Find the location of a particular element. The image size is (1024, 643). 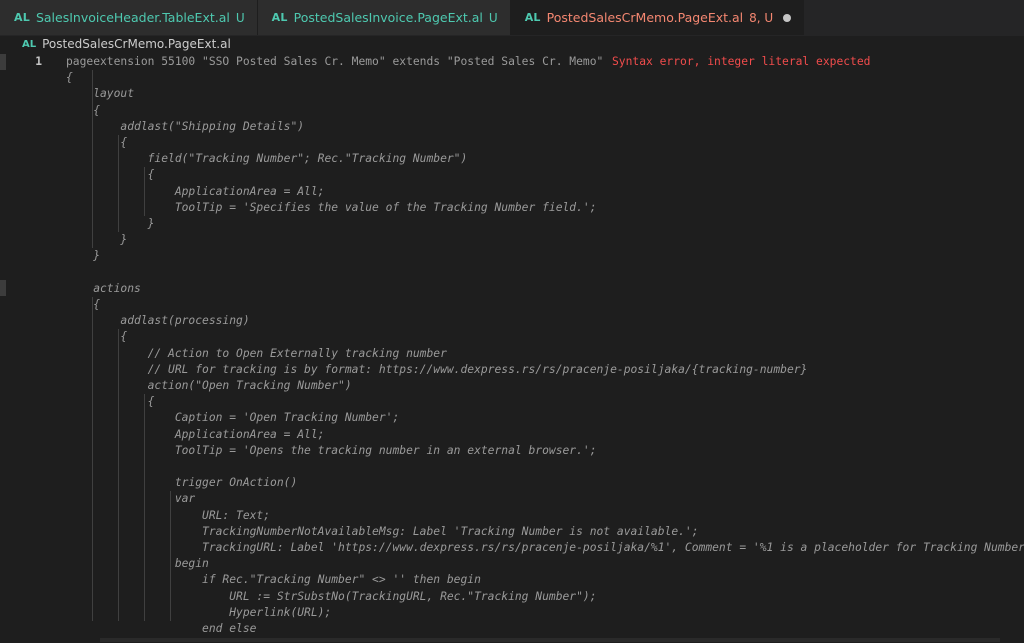

tab-salesinvoiceheader: AL SalesInvoiceHeader.TableExt.al U is located at coordinates (129, 17).